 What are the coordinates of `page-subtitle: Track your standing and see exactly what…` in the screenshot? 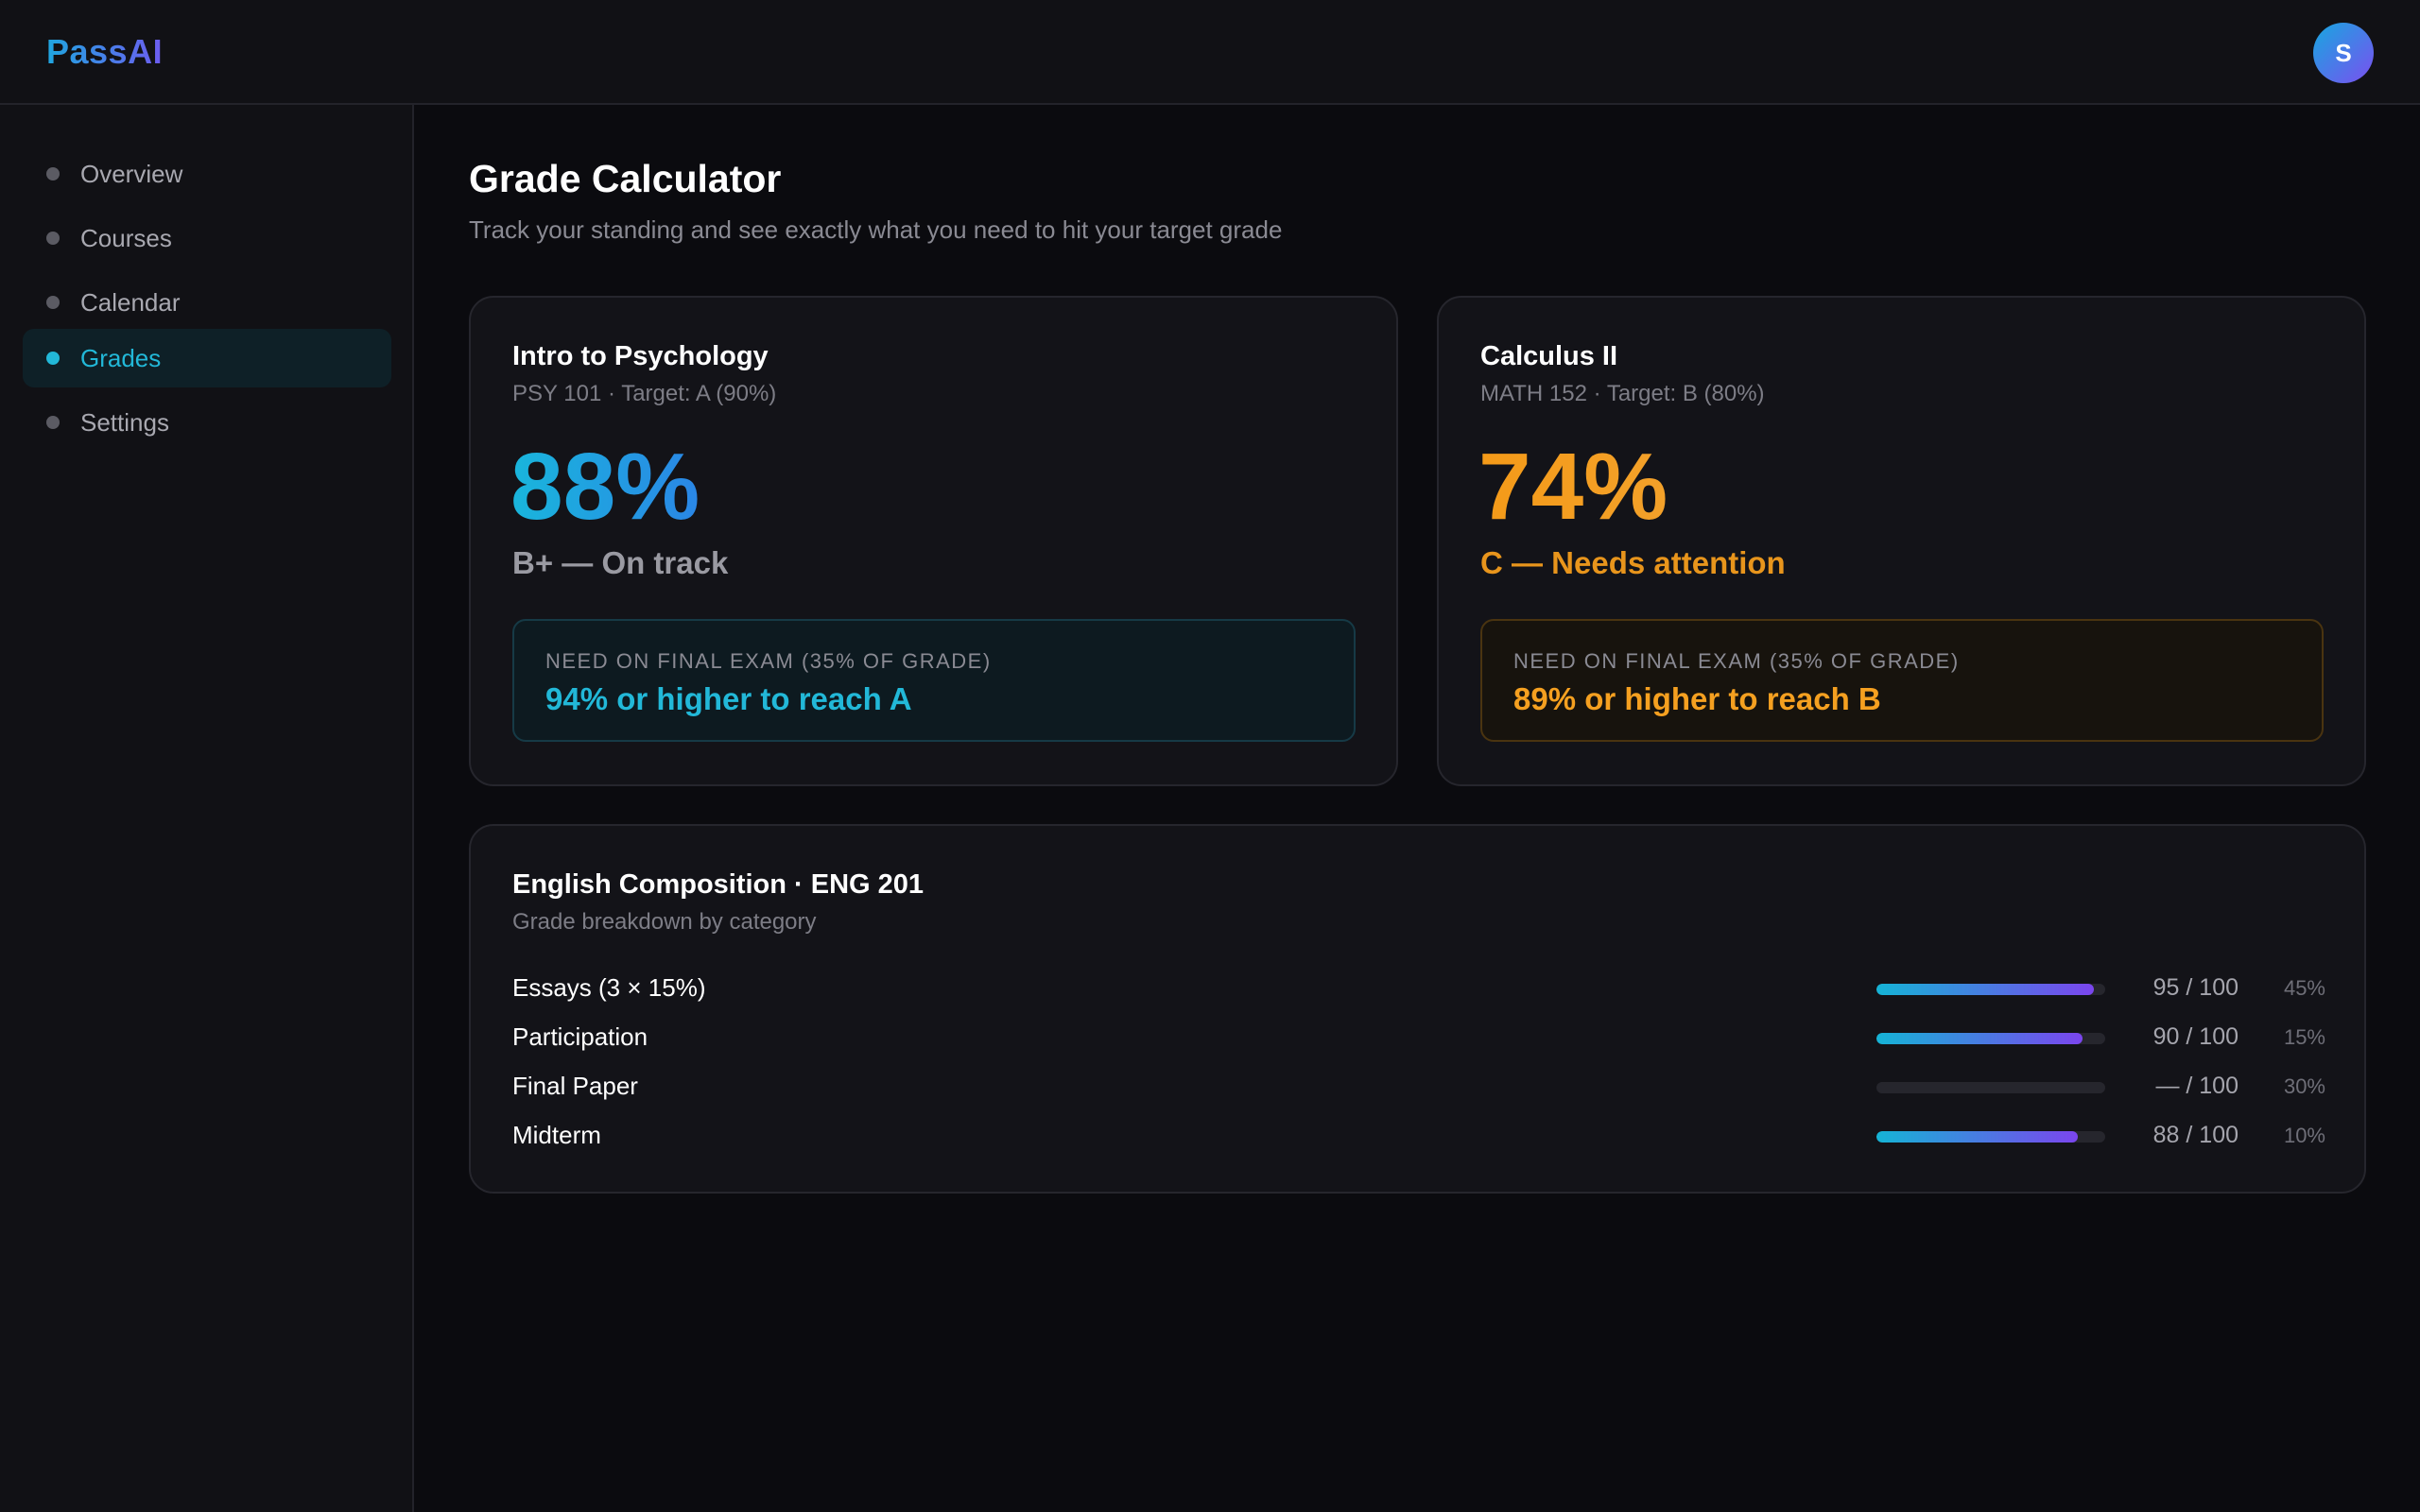 It's located at (876, 229).